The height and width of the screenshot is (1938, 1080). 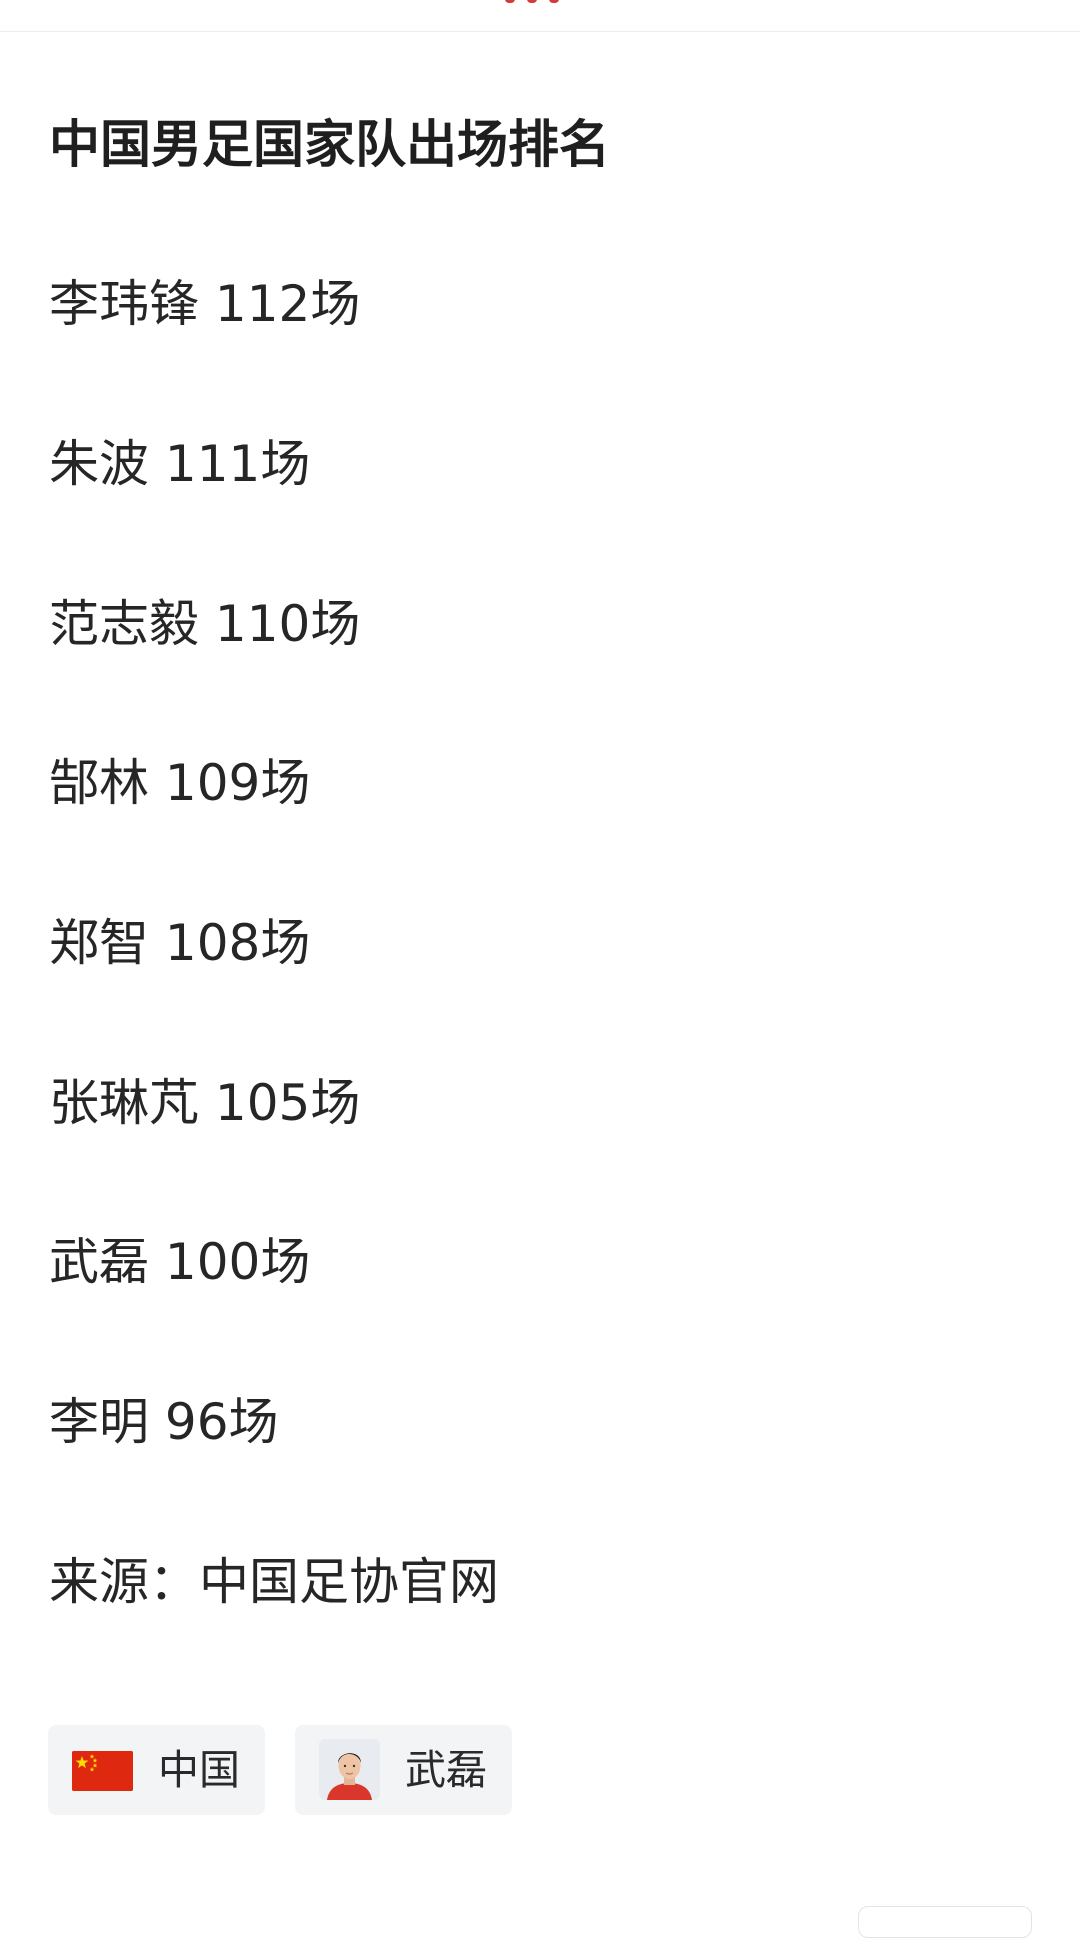 I want to click on tag-china-label: 中国, so click(x=199, y=1770).